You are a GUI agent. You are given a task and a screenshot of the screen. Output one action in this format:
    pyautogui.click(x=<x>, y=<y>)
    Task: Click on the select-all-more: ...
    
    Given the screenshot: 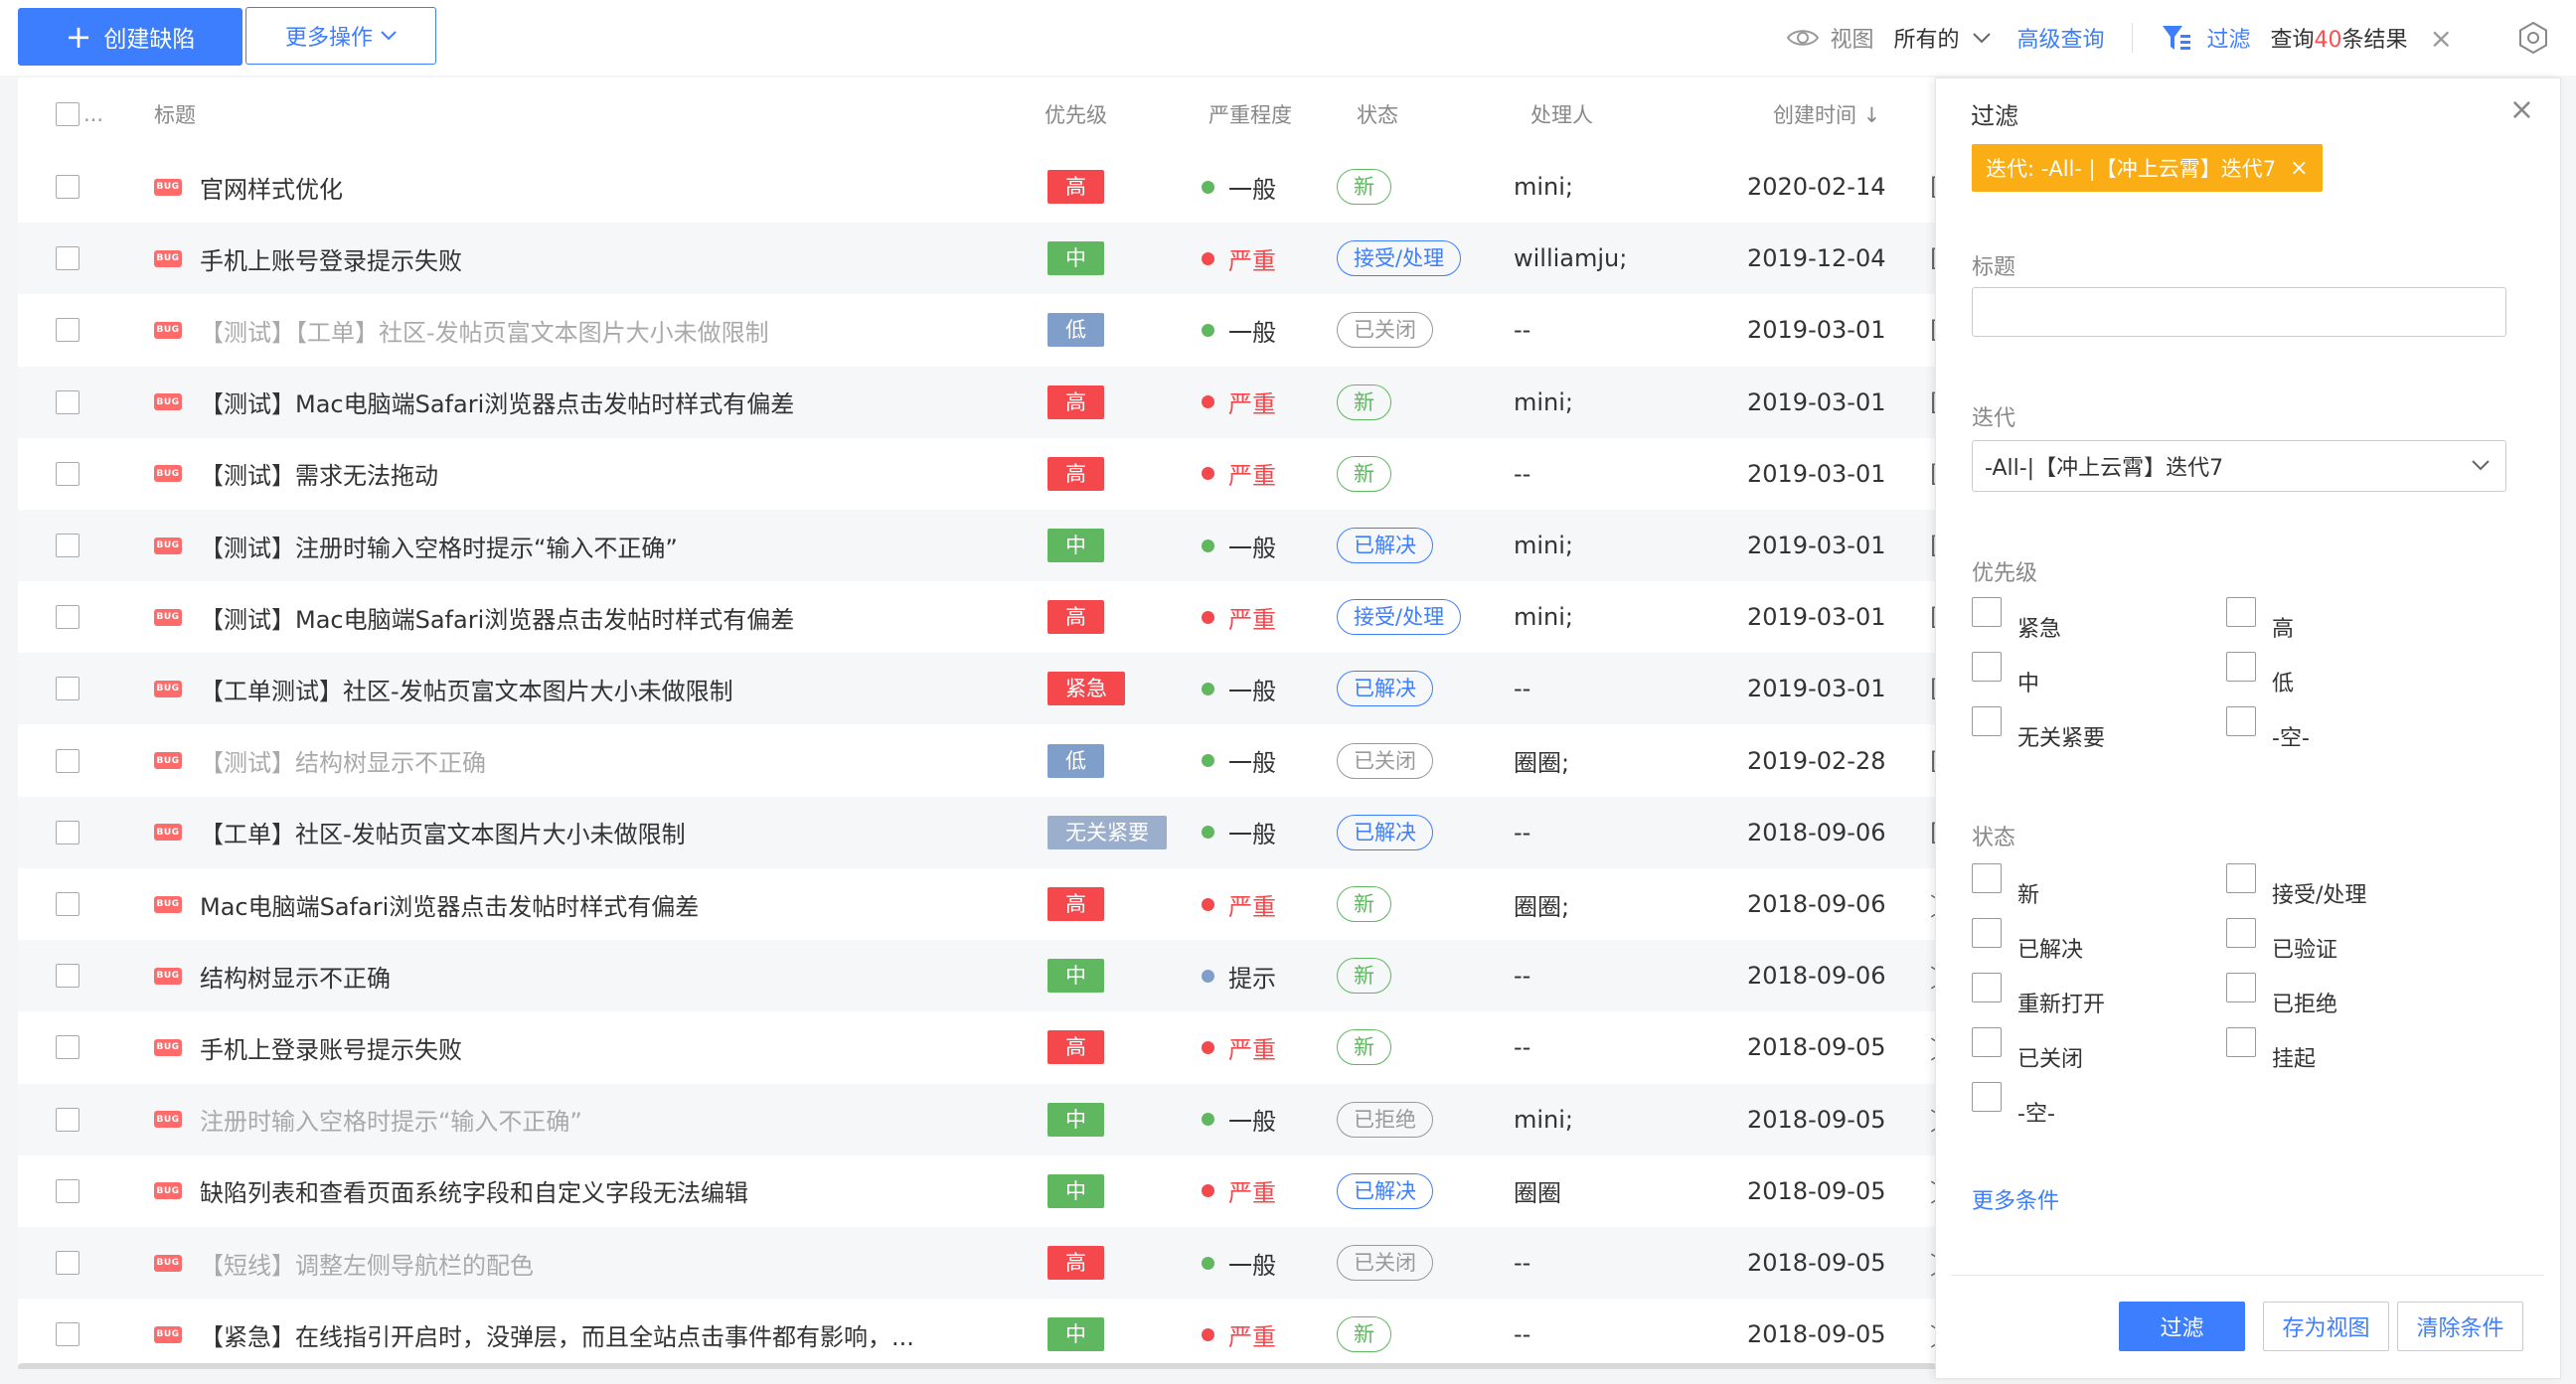 What is the action you would take?
    pyautogui.click(x=93, y=114)
    